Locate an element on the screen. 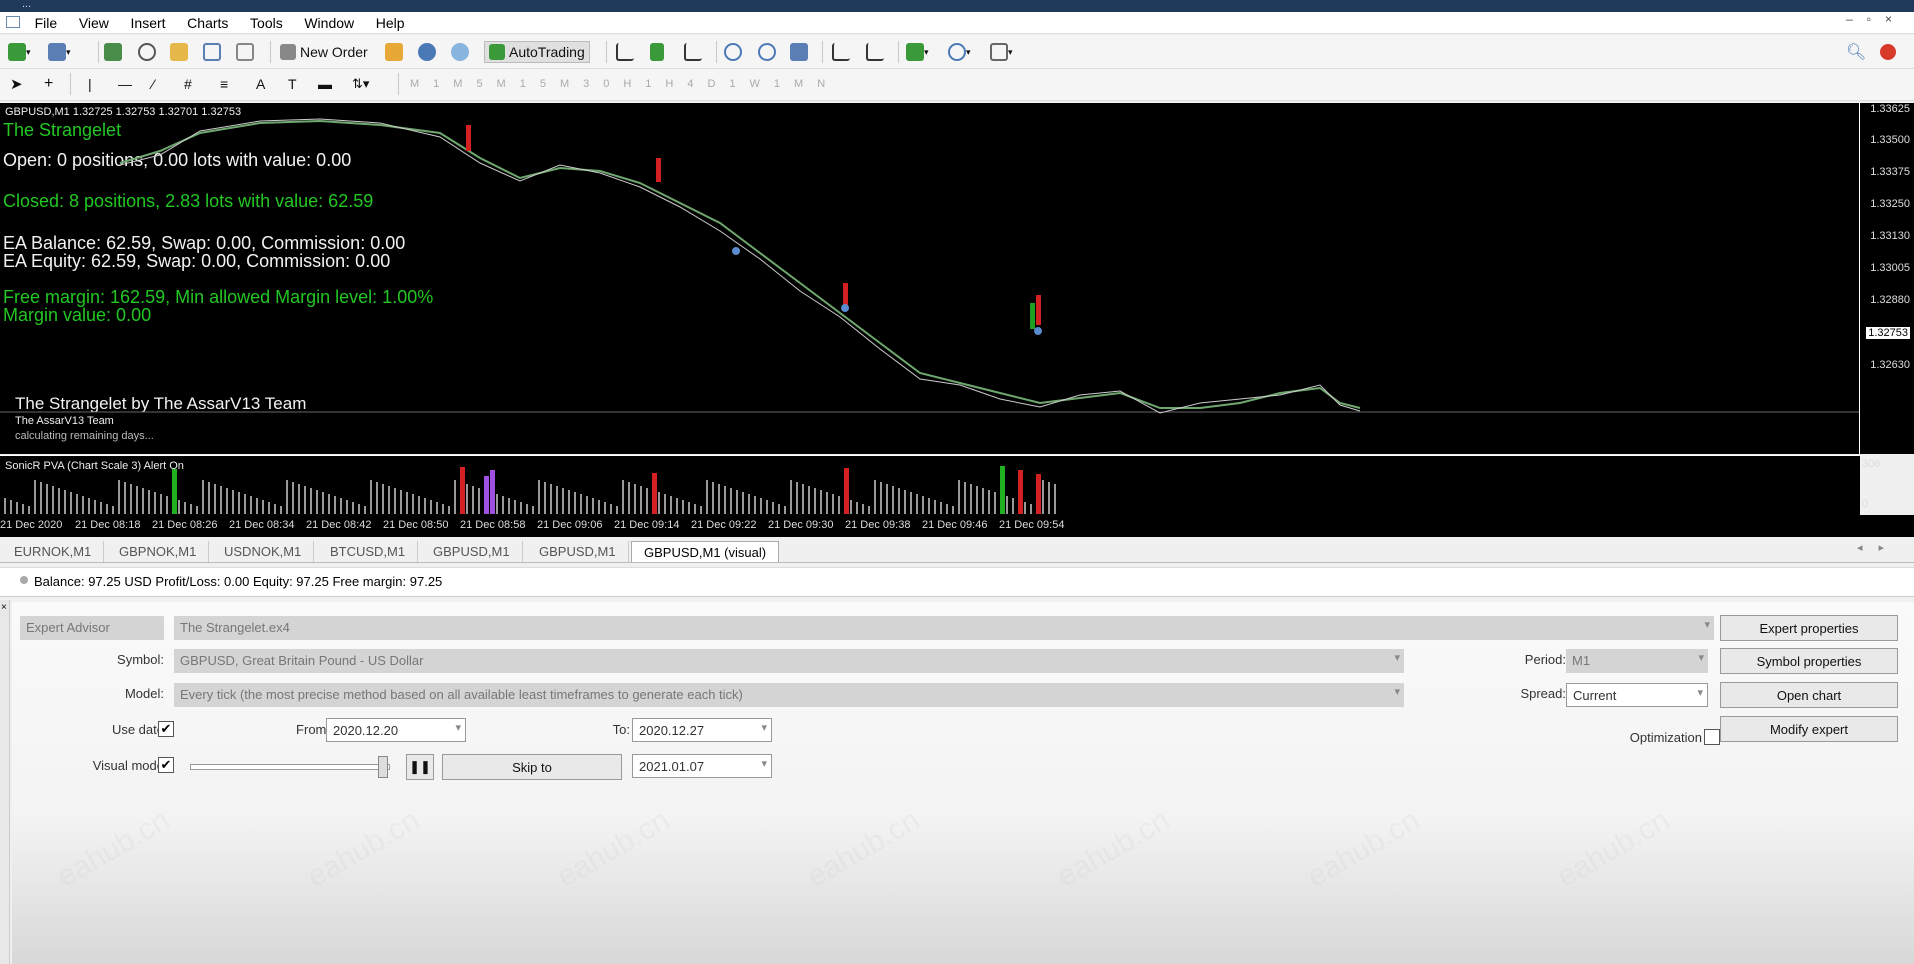 The image size is (1914, 964). spread-select: Current ▾ is located at coordinates (1637, 695).